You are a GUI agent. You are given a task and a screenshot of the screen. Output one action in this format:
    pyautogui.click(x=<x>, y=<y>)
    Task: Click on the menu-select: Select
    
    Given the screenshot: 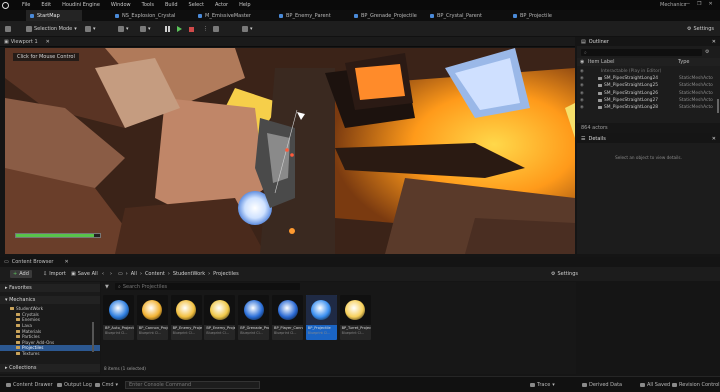 What is the action you would take?
    pyautogui.click(x=196, y=5)
    